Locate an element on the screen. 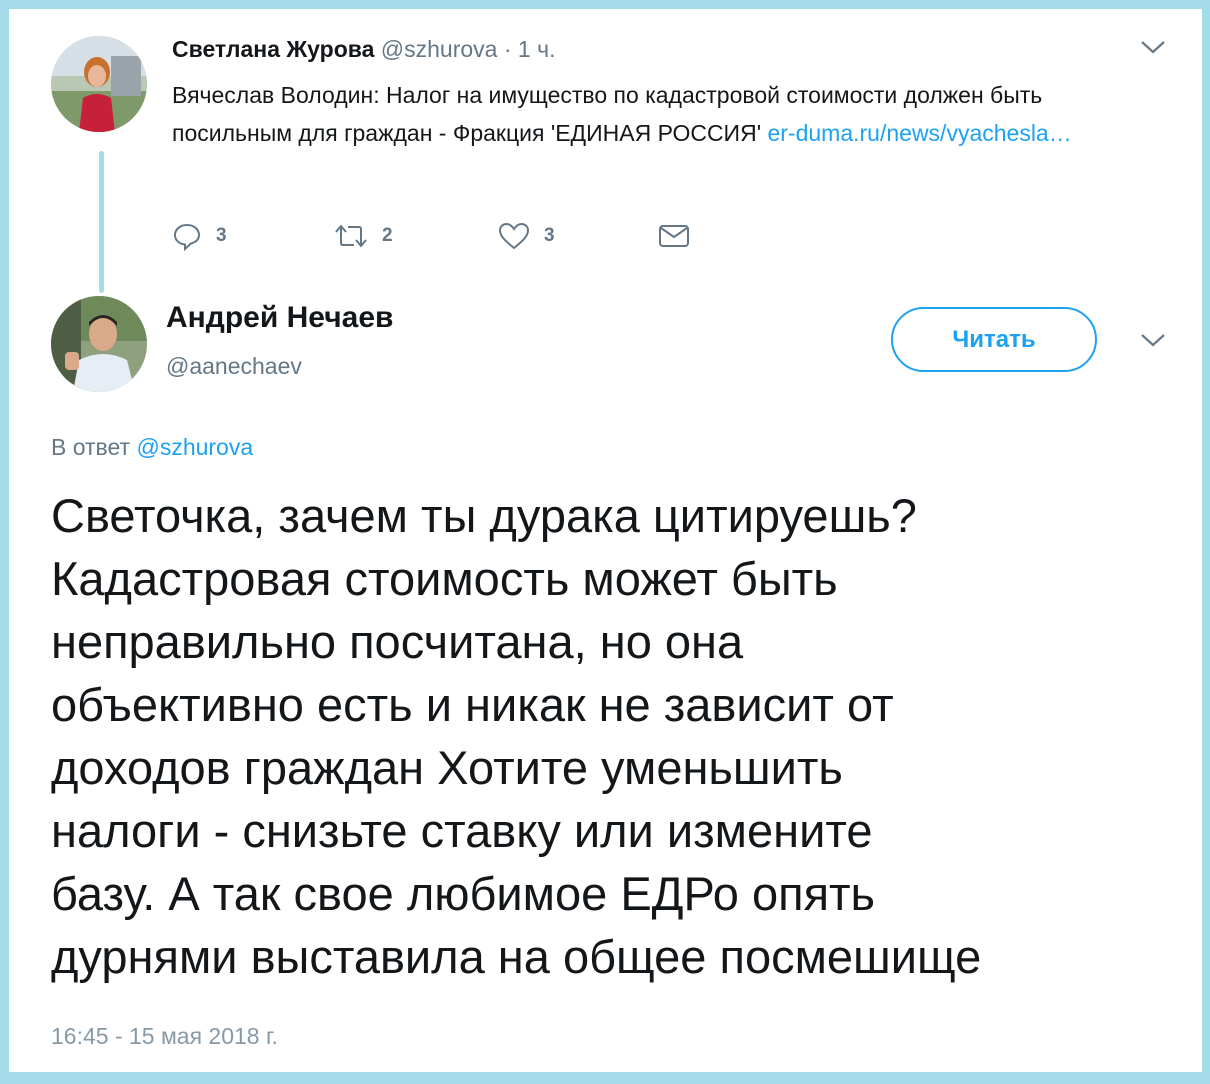 Image resolution: width=1210 pixels, height=1084 pixels. direct-message-action is located at coordinates (674, 236).